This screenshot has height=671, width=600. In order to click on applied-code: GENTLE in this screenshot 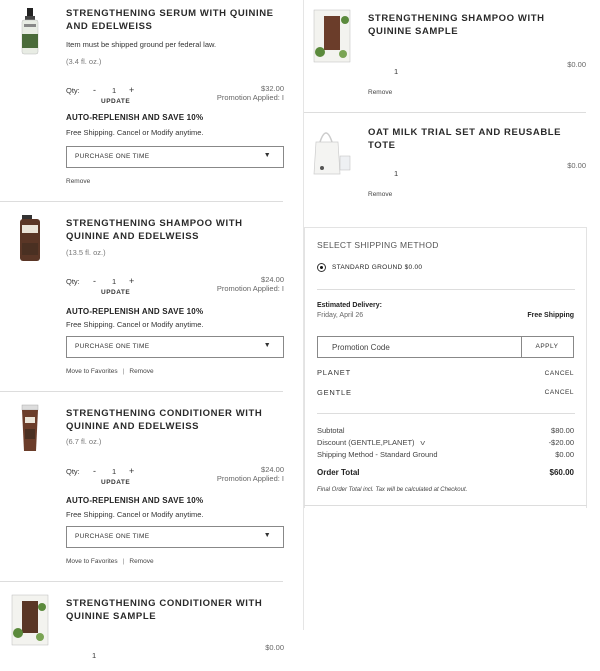, I will do `click(334, 392)`.